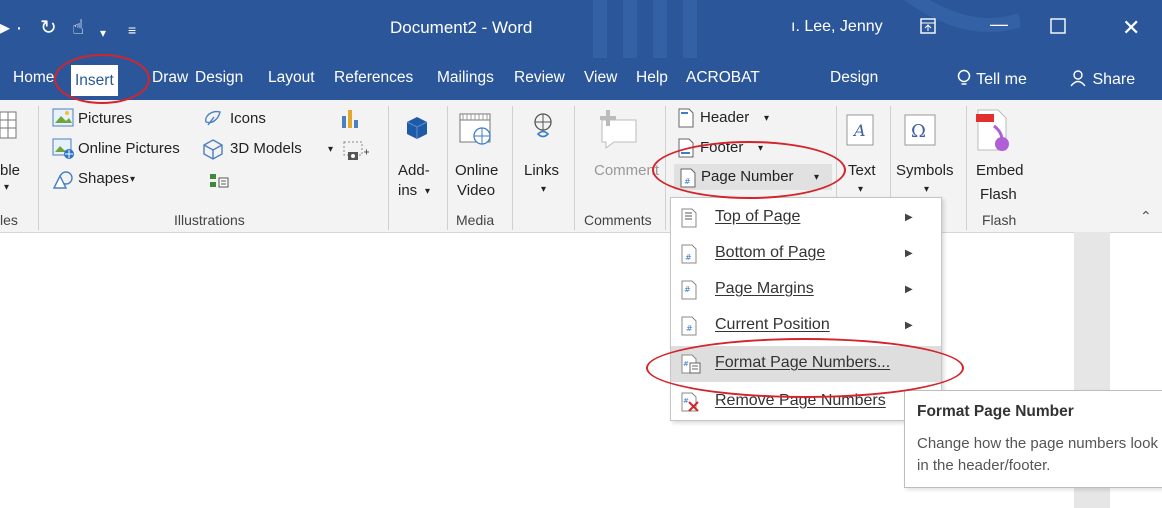  What do you see at coordinates (465, 78) in the screenshot?
I see `tab-mailings: Mailings` at bounding box center [465, 78].